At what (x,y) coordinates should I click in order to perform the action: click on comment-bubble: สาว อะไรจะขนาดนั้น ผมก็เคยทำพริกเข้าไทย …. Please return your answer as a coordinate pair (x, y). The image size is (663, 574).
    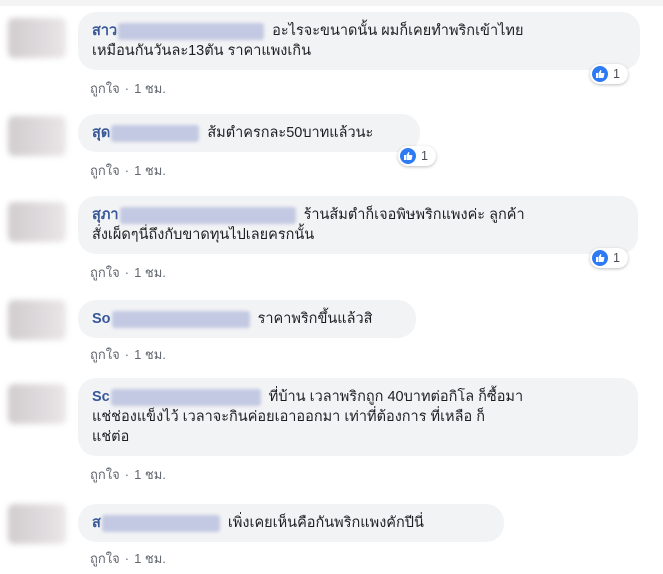
    Looking at the image, I should click on (359, 41).